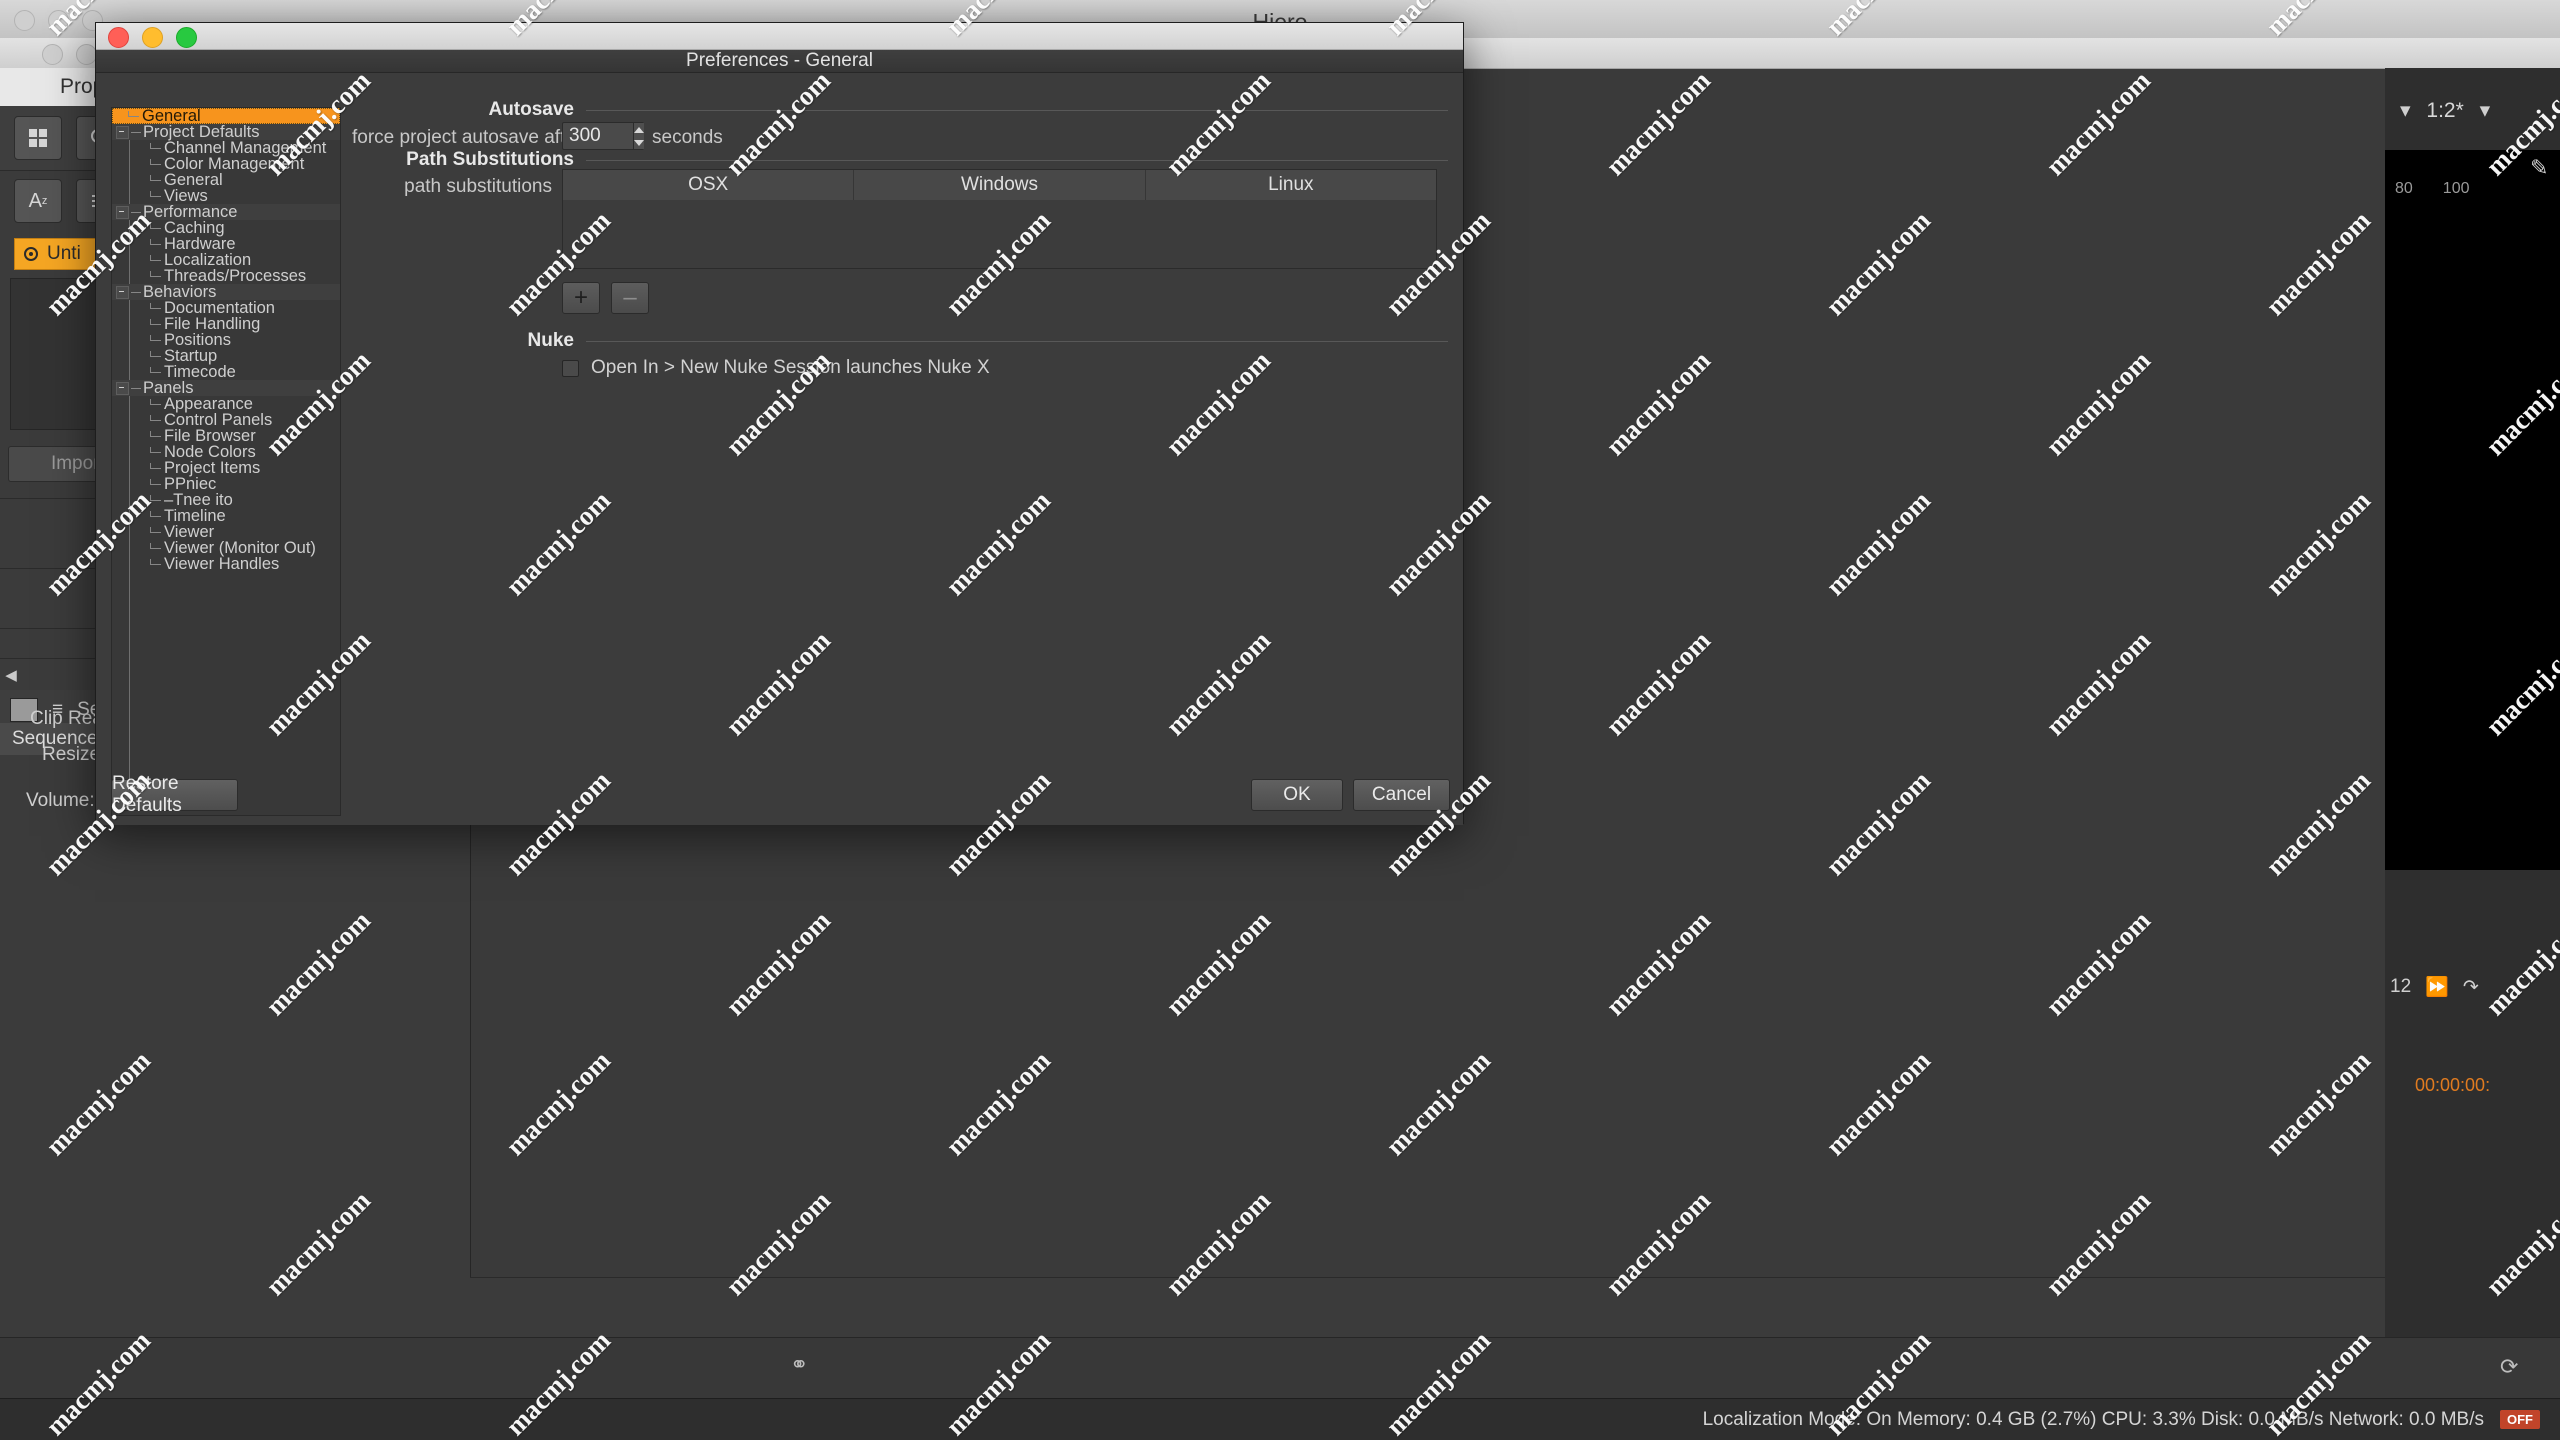 The image size is (2560, 1440). Describe the element at coordinates (531, 109) in the screenshot. I see `autosave-heading: Autosave` at that location.